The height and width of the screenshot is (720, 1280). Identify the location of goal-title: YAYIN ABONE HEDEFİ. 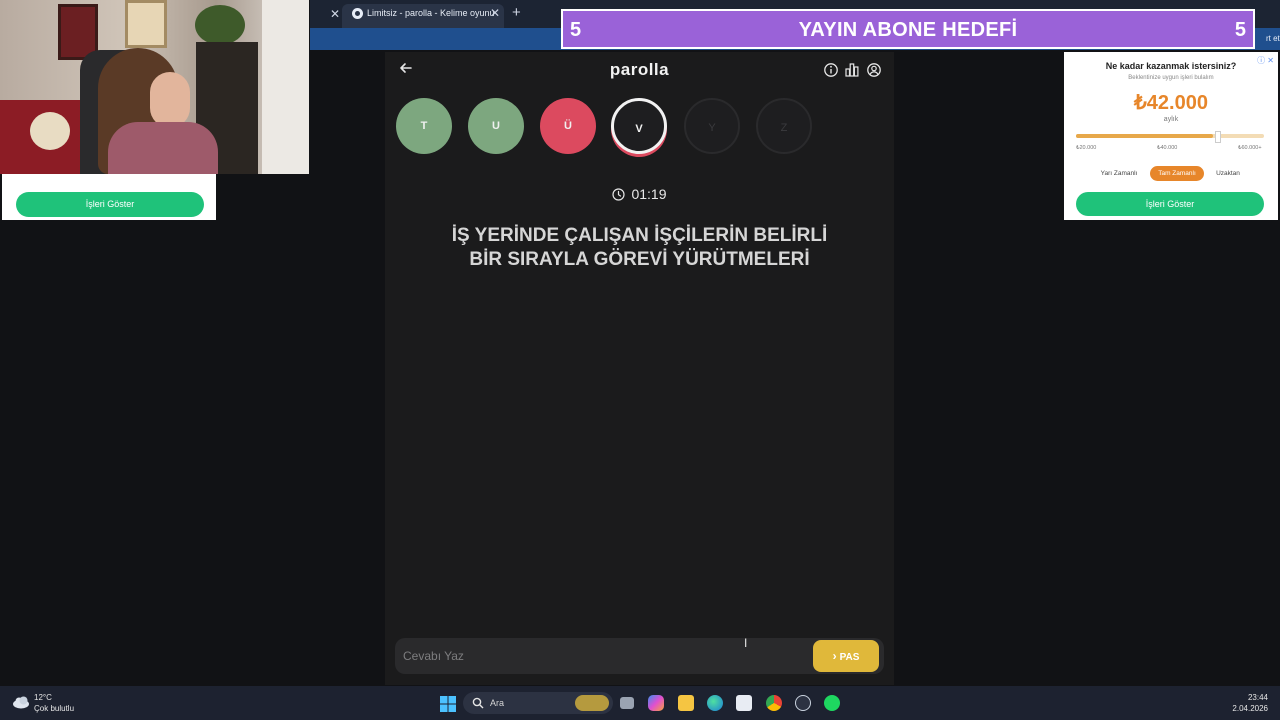
(908, 30).